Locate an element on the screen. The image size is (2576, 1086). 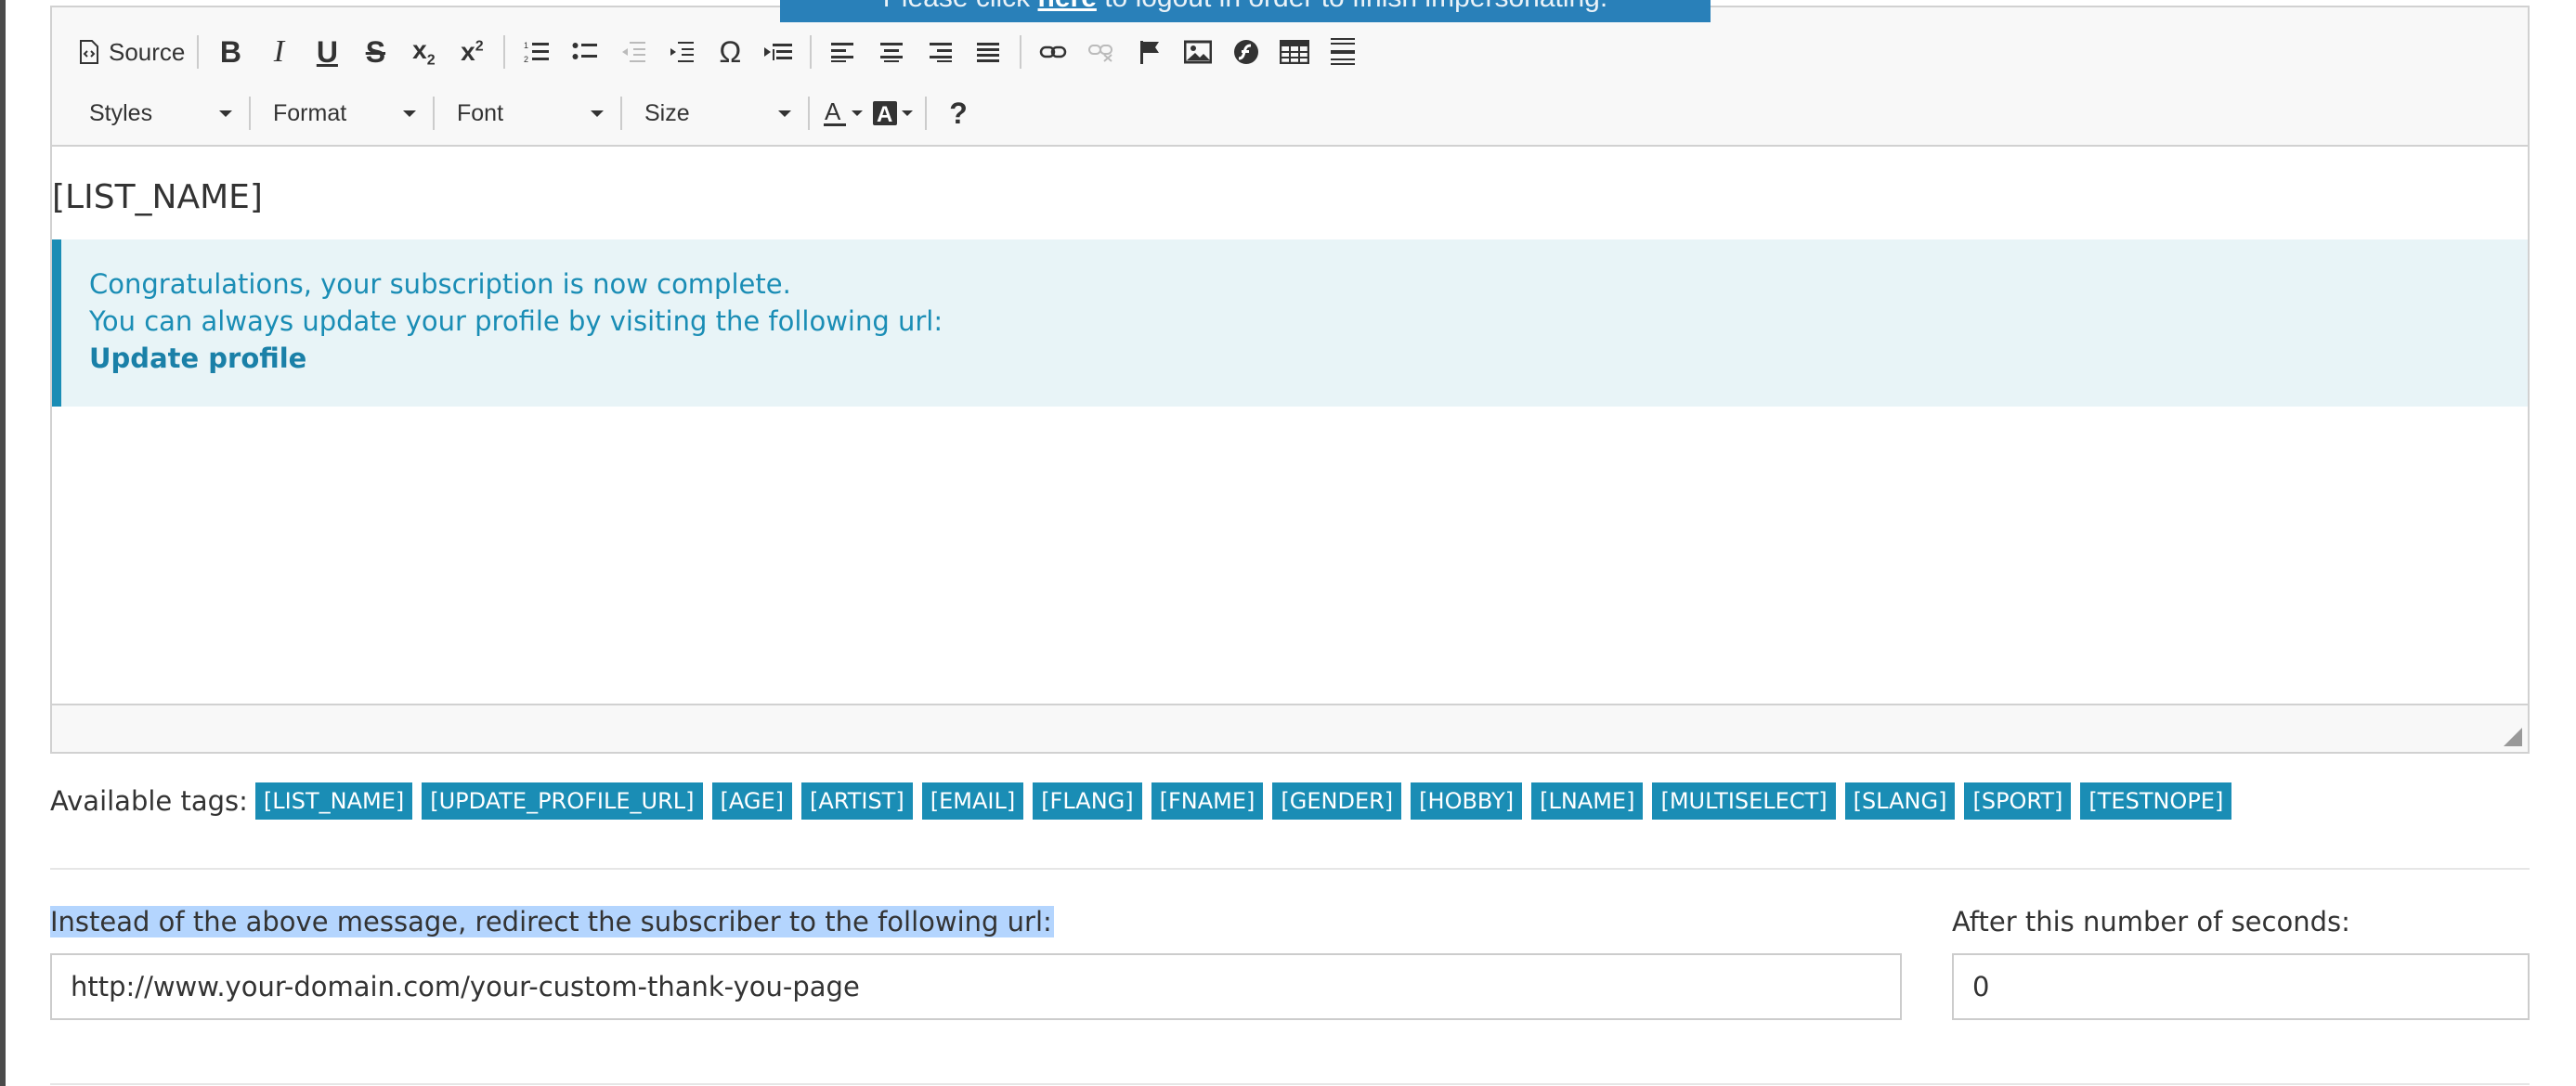
blockquote-icon is located at coordinates (778, 52).